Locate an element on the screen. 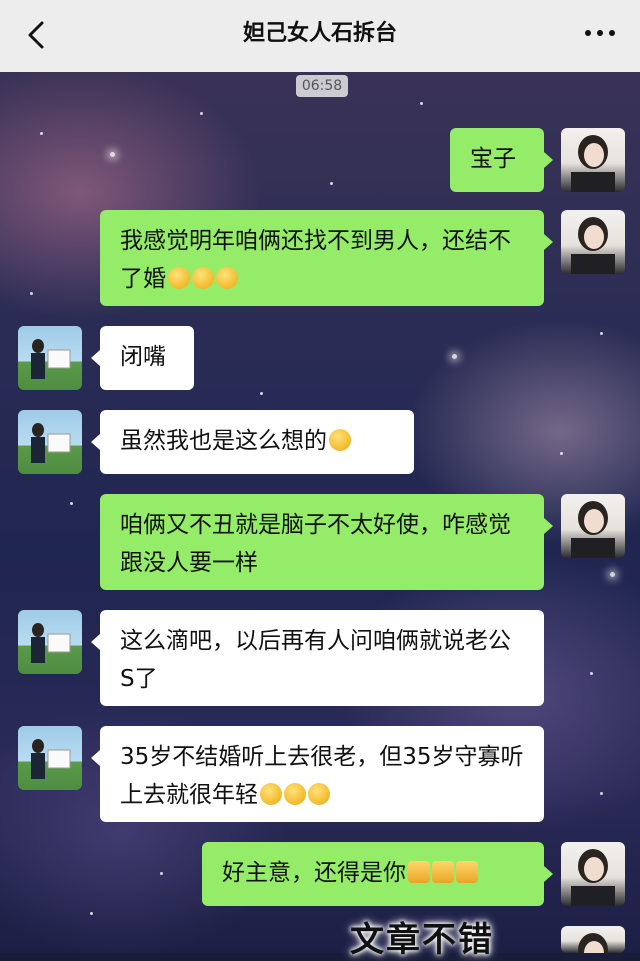 The image size is (640, 961). message-bubble-sent: 好主意，还得是你 is located at coordinates (373, 874).